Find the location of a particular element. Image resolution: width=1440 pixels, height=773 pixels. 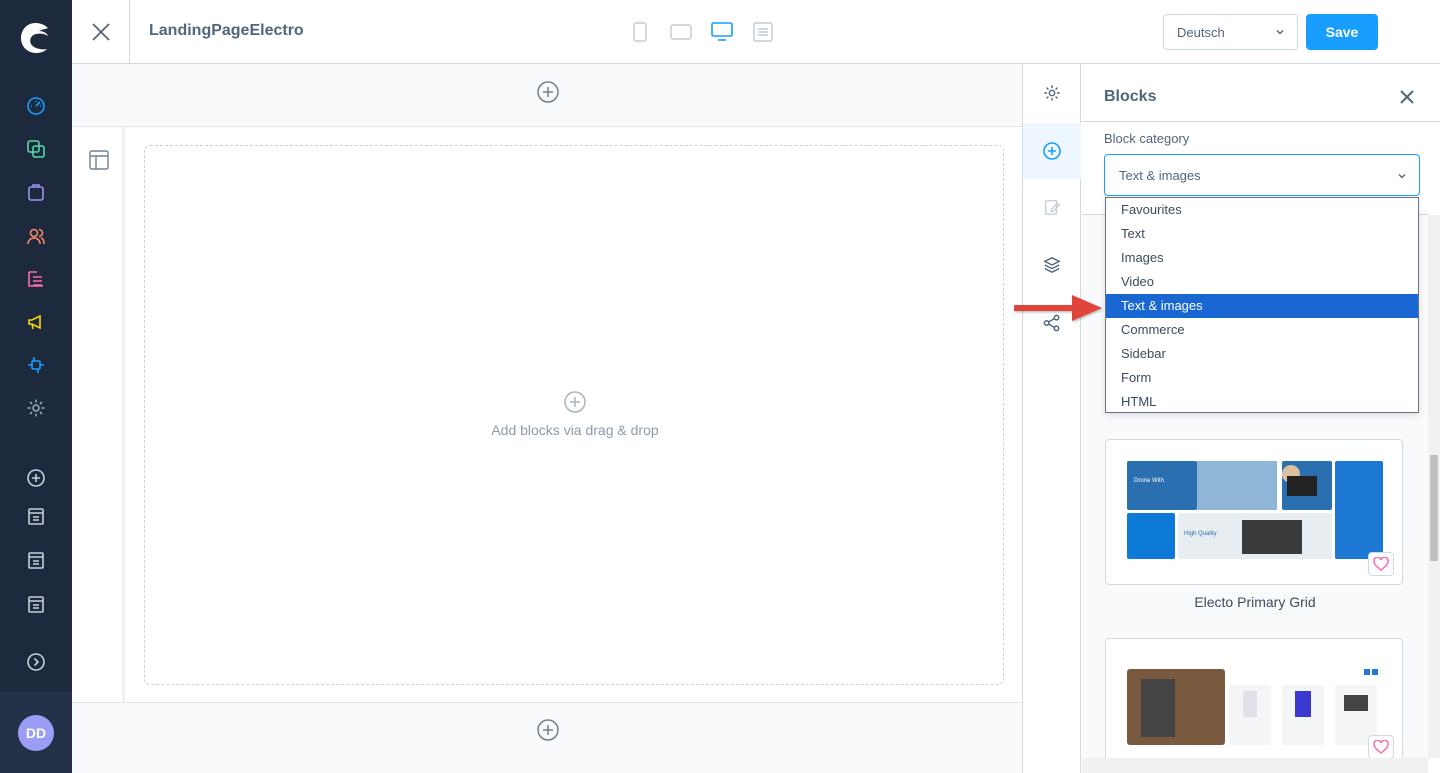

section-layout-icon is located at coordinates (99, 160).